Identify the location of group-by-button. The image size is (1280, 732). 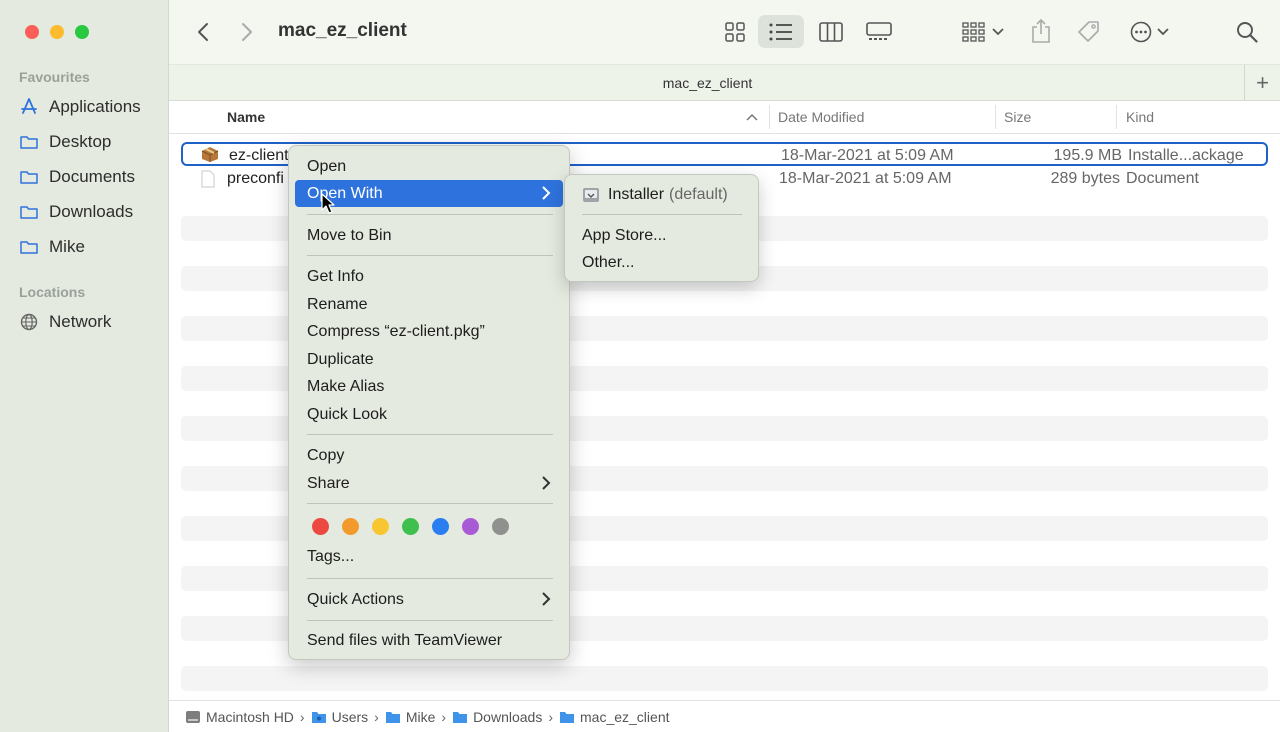
(983, 32).